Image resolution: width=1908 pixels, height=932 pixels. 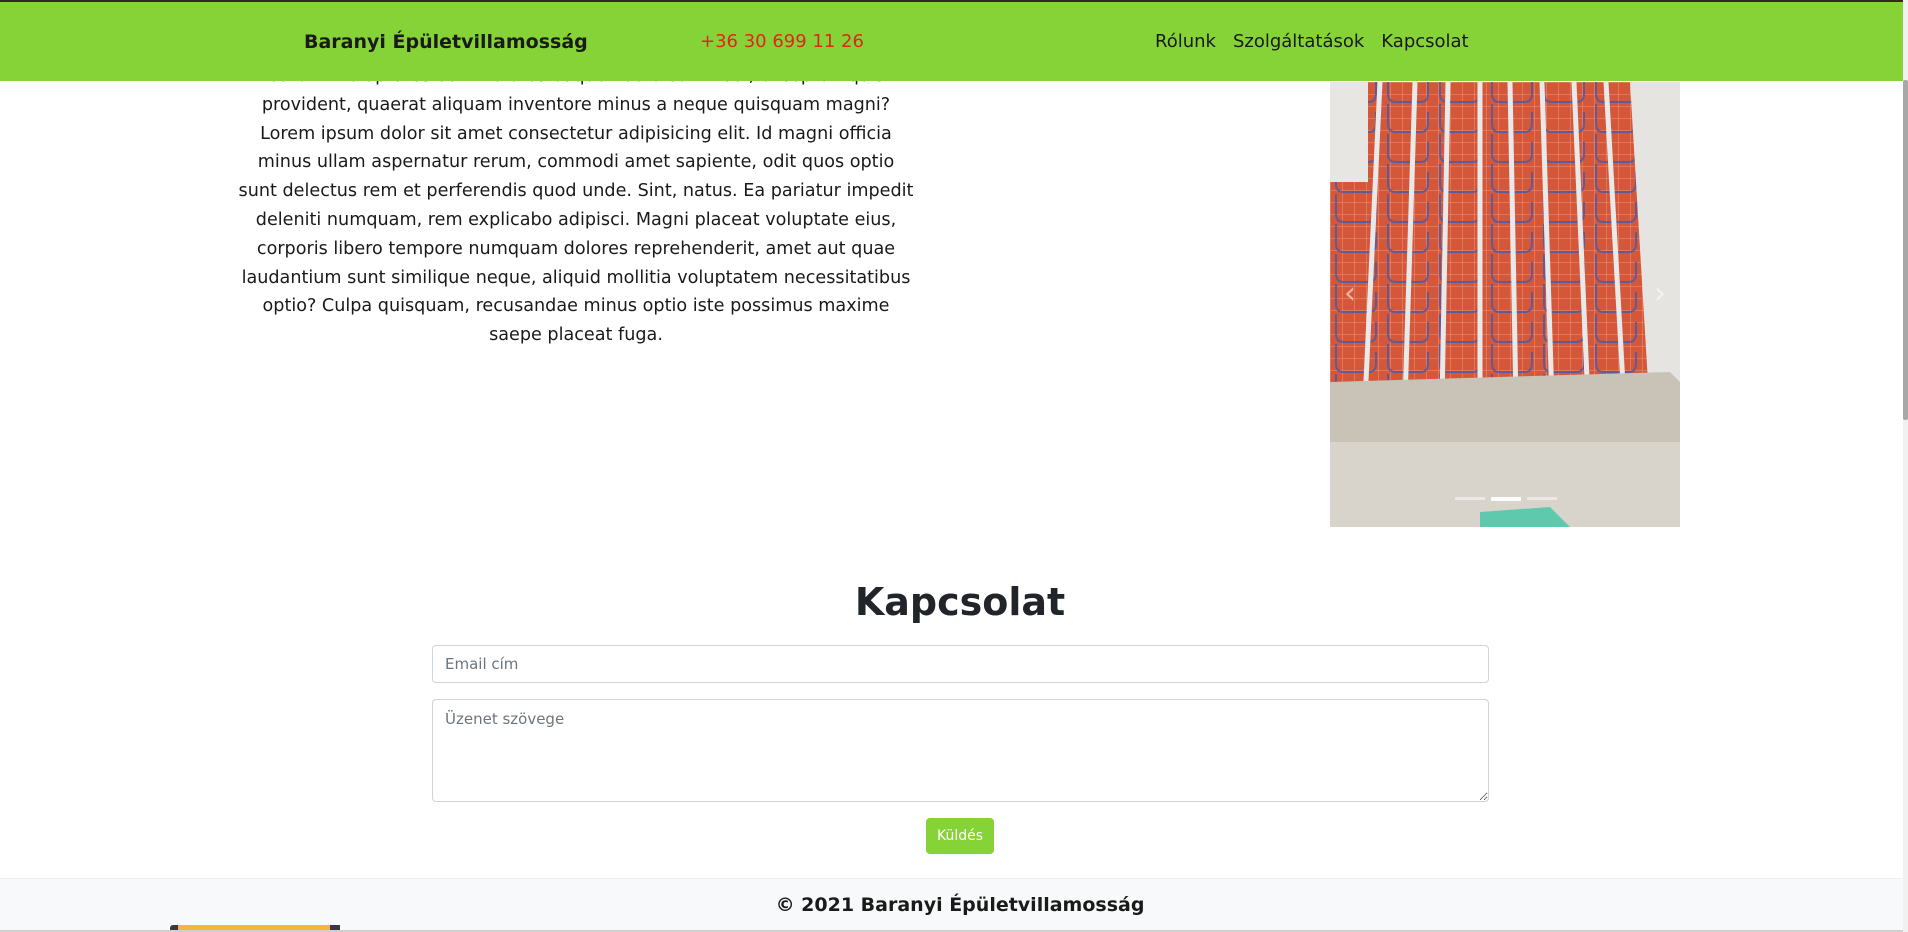 I want to click on navbar-brand: Baranyi Épületvillamosság, so click(x=446, y=42).